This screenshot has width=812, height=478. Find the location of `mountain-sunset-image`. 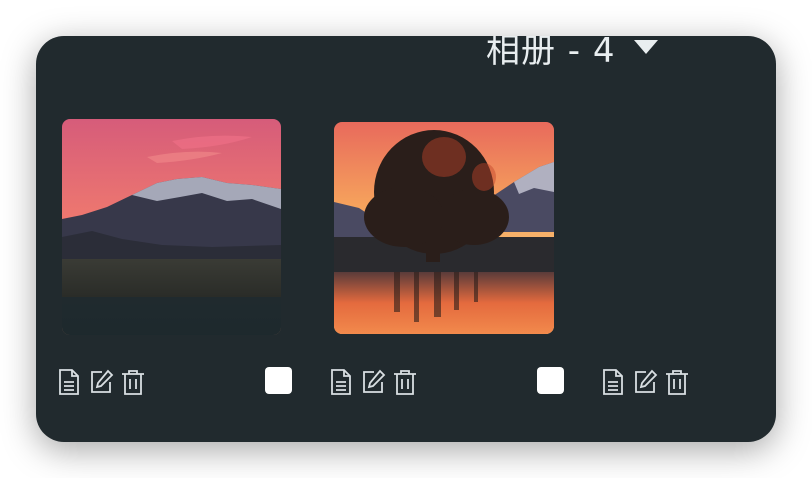

mountain-sunset-image is located at coordinates (171, 227).